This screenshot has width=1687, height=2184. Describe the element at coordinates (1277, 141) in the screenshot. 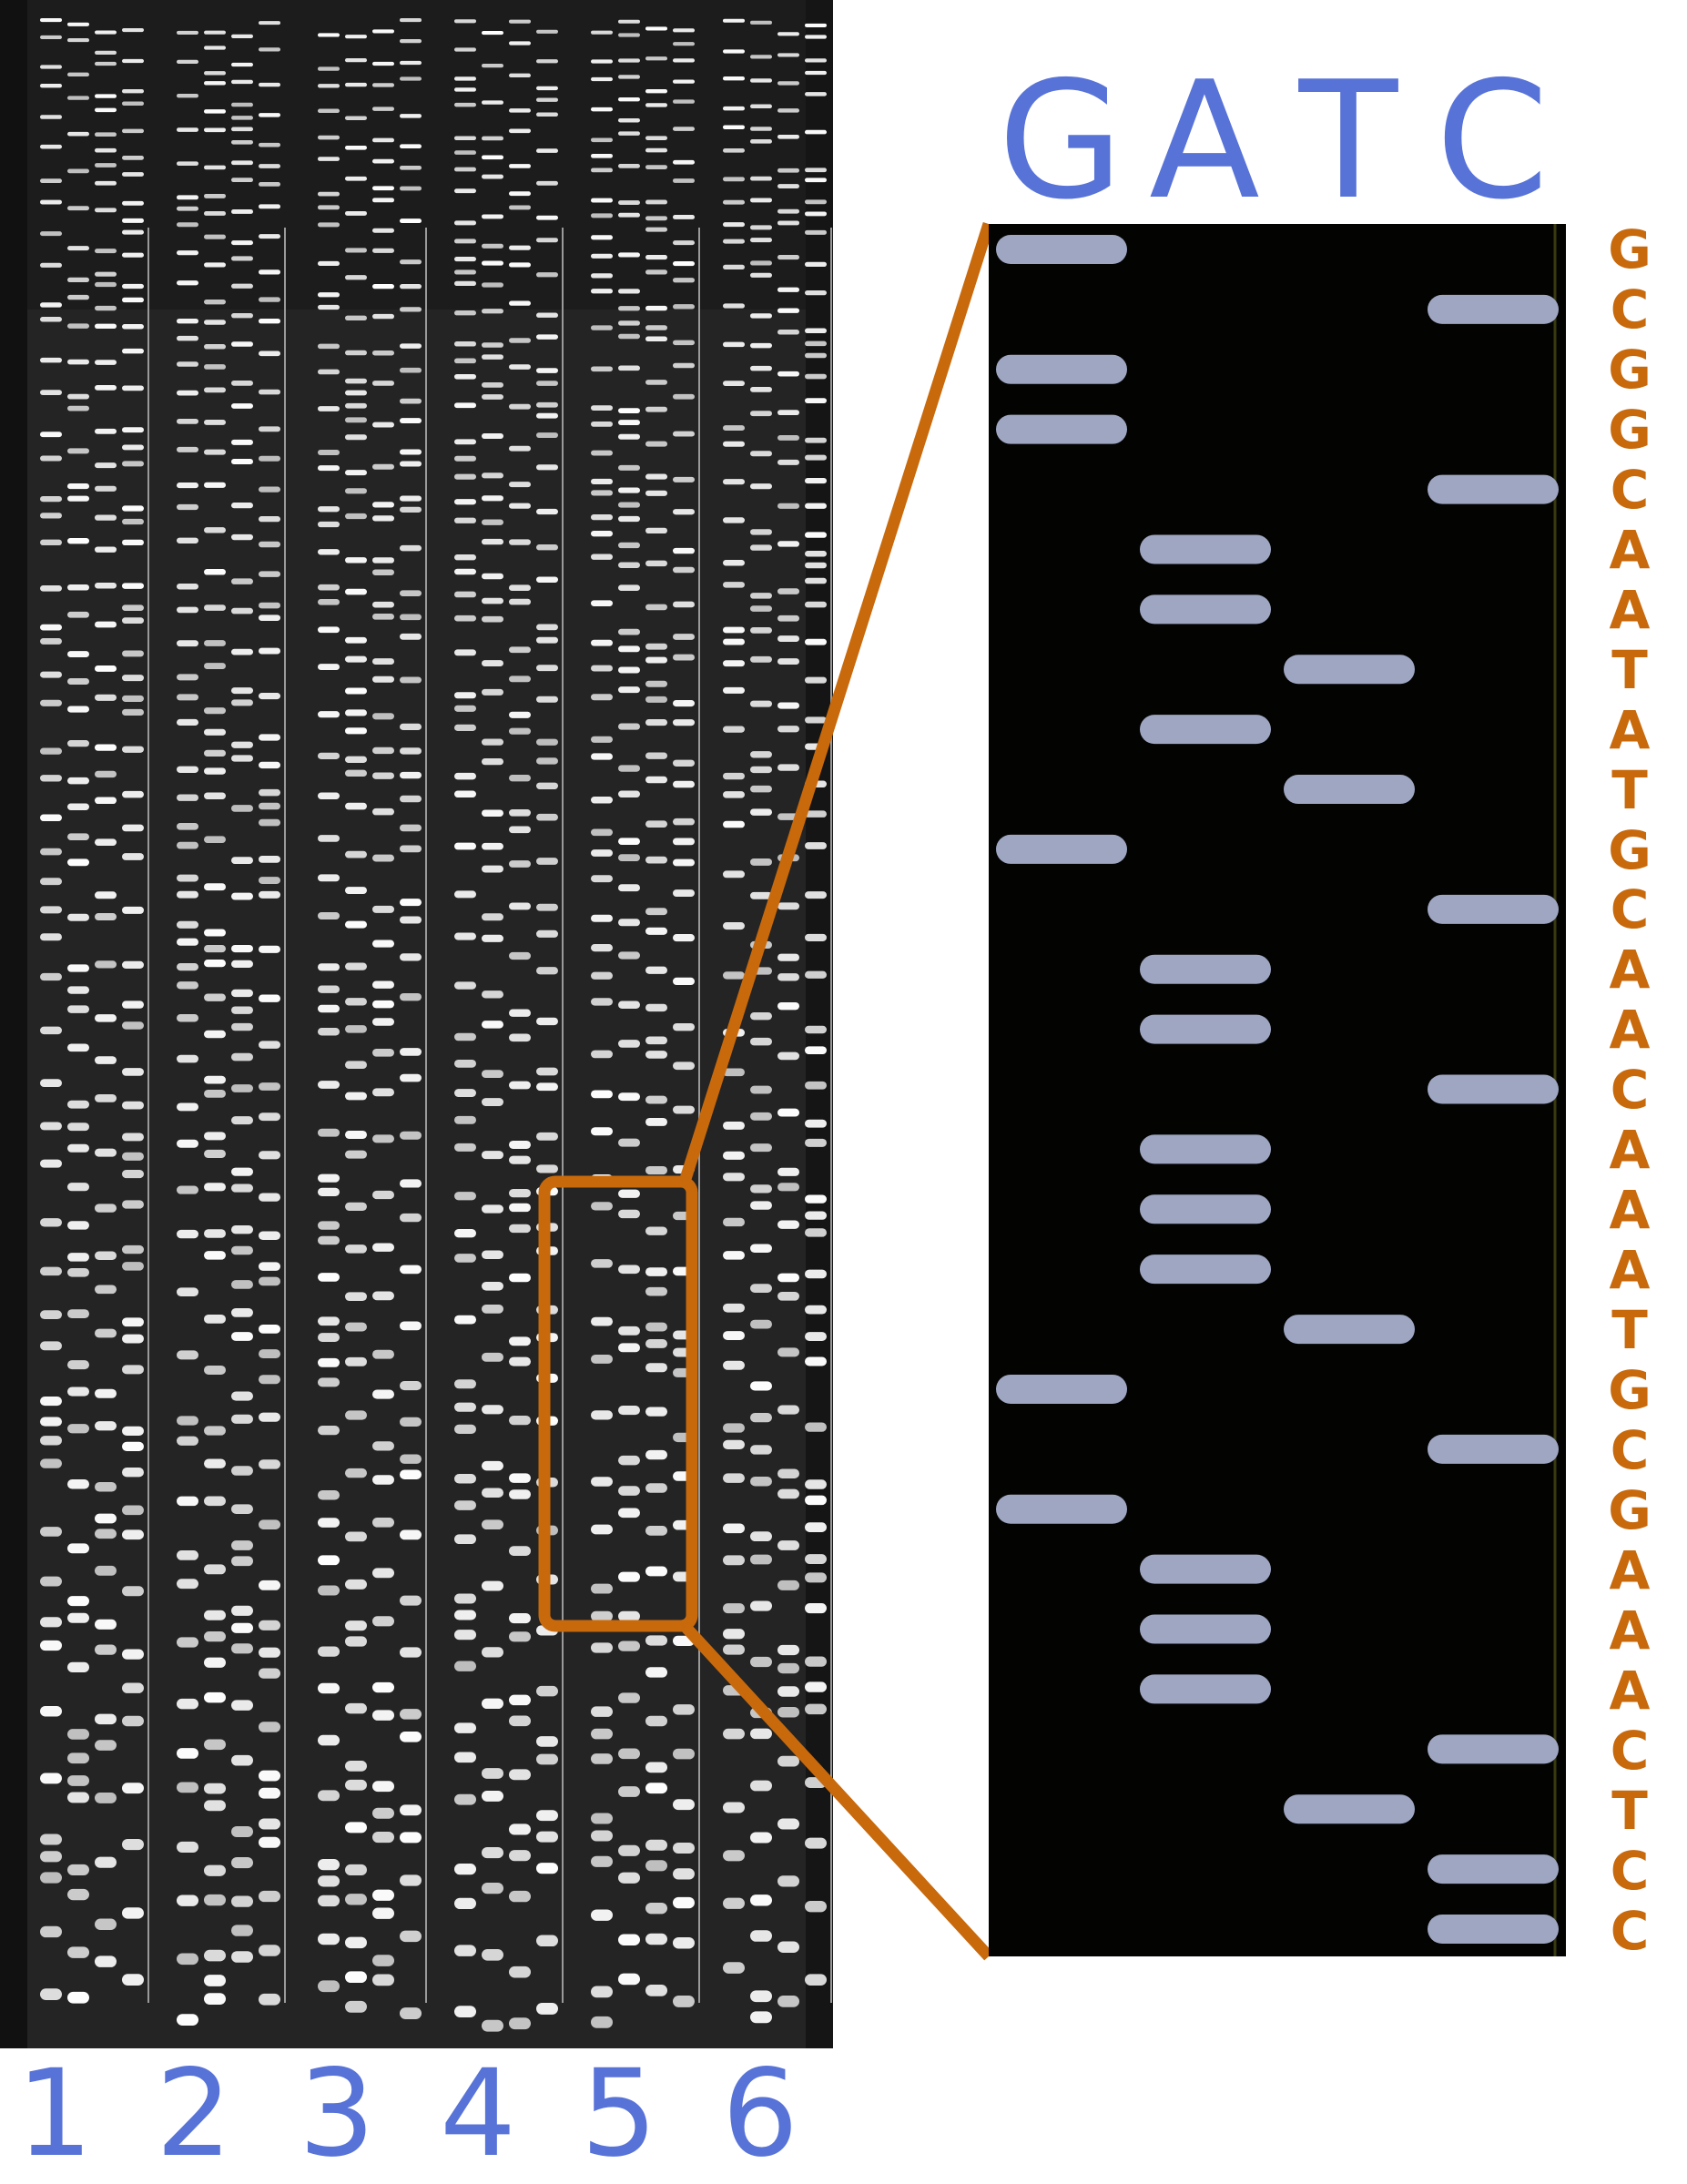

I see `base-column-headers: G A T C` at that location.